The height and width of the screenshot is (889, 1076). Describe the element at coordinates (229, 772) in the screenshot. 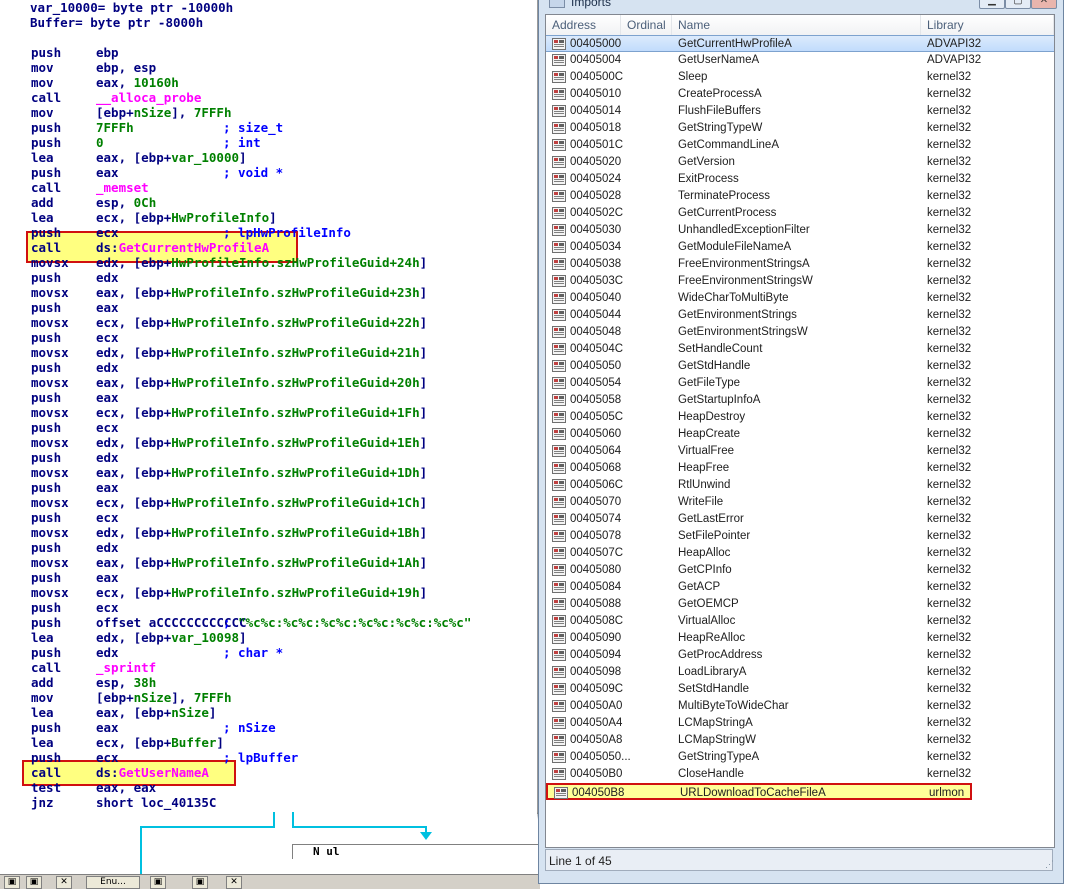

I see `asm-line: call ds:GetUserNameA` at that location.